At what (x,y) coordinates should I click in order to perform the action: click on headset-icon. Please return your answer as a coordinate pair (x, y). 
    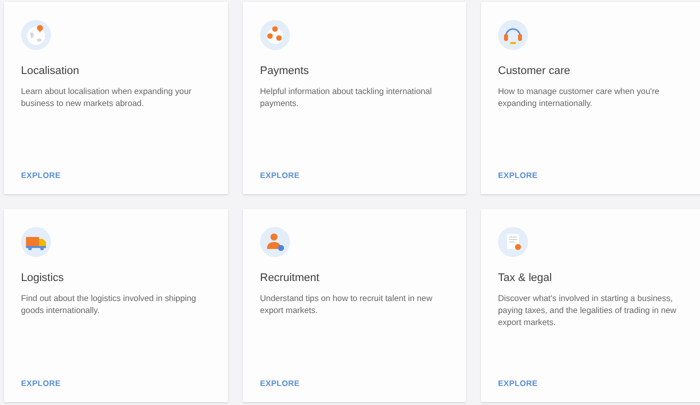
    Looking at the image, I should click on (513, 35).